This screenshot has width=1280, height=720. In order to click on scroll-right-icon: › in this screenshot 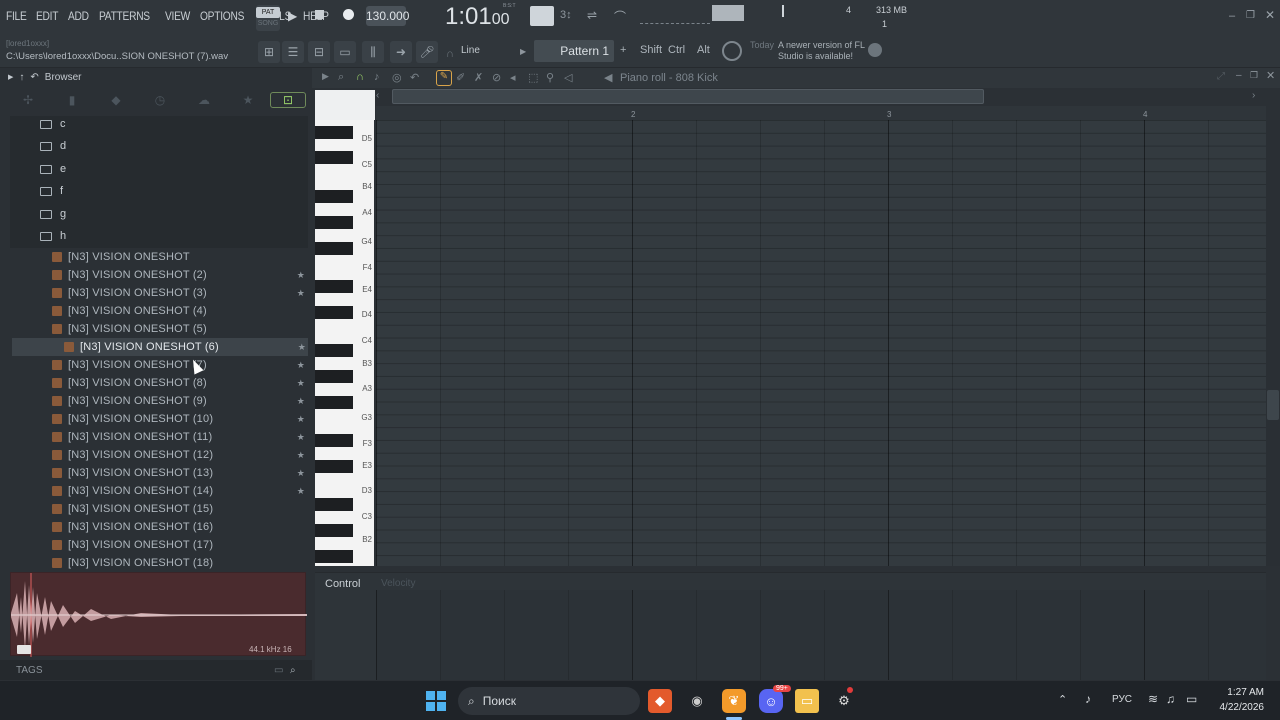, I will do `click(1253, 95)`.